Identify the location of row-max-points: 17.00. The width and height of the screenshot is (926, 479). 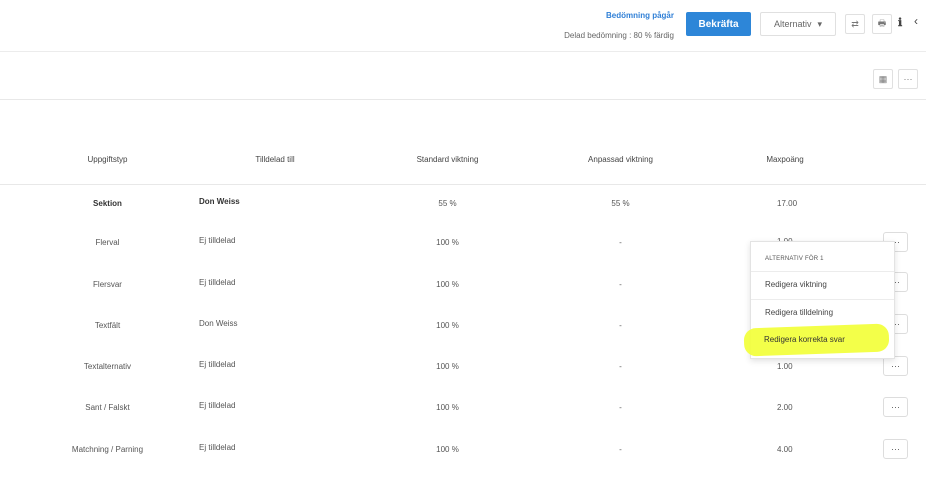
(787, 203).